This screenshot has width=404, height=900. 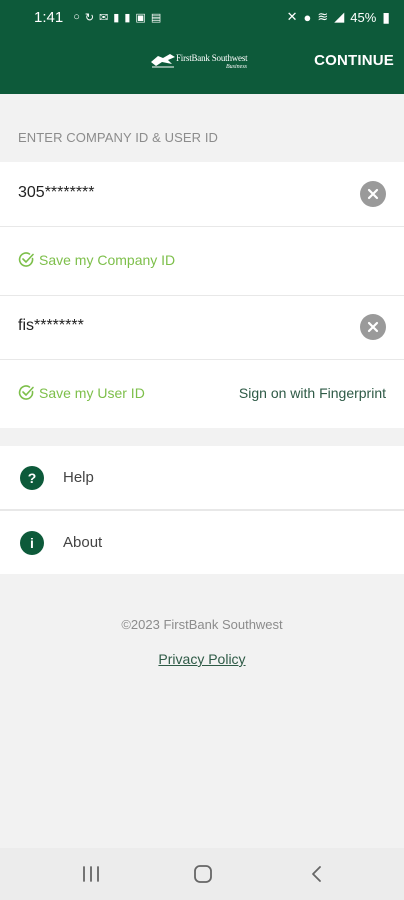 What do you see at coordinates (292, 16) in the screenshot?
I see `mute-icon: ✕` at bounding box center [292, 16].